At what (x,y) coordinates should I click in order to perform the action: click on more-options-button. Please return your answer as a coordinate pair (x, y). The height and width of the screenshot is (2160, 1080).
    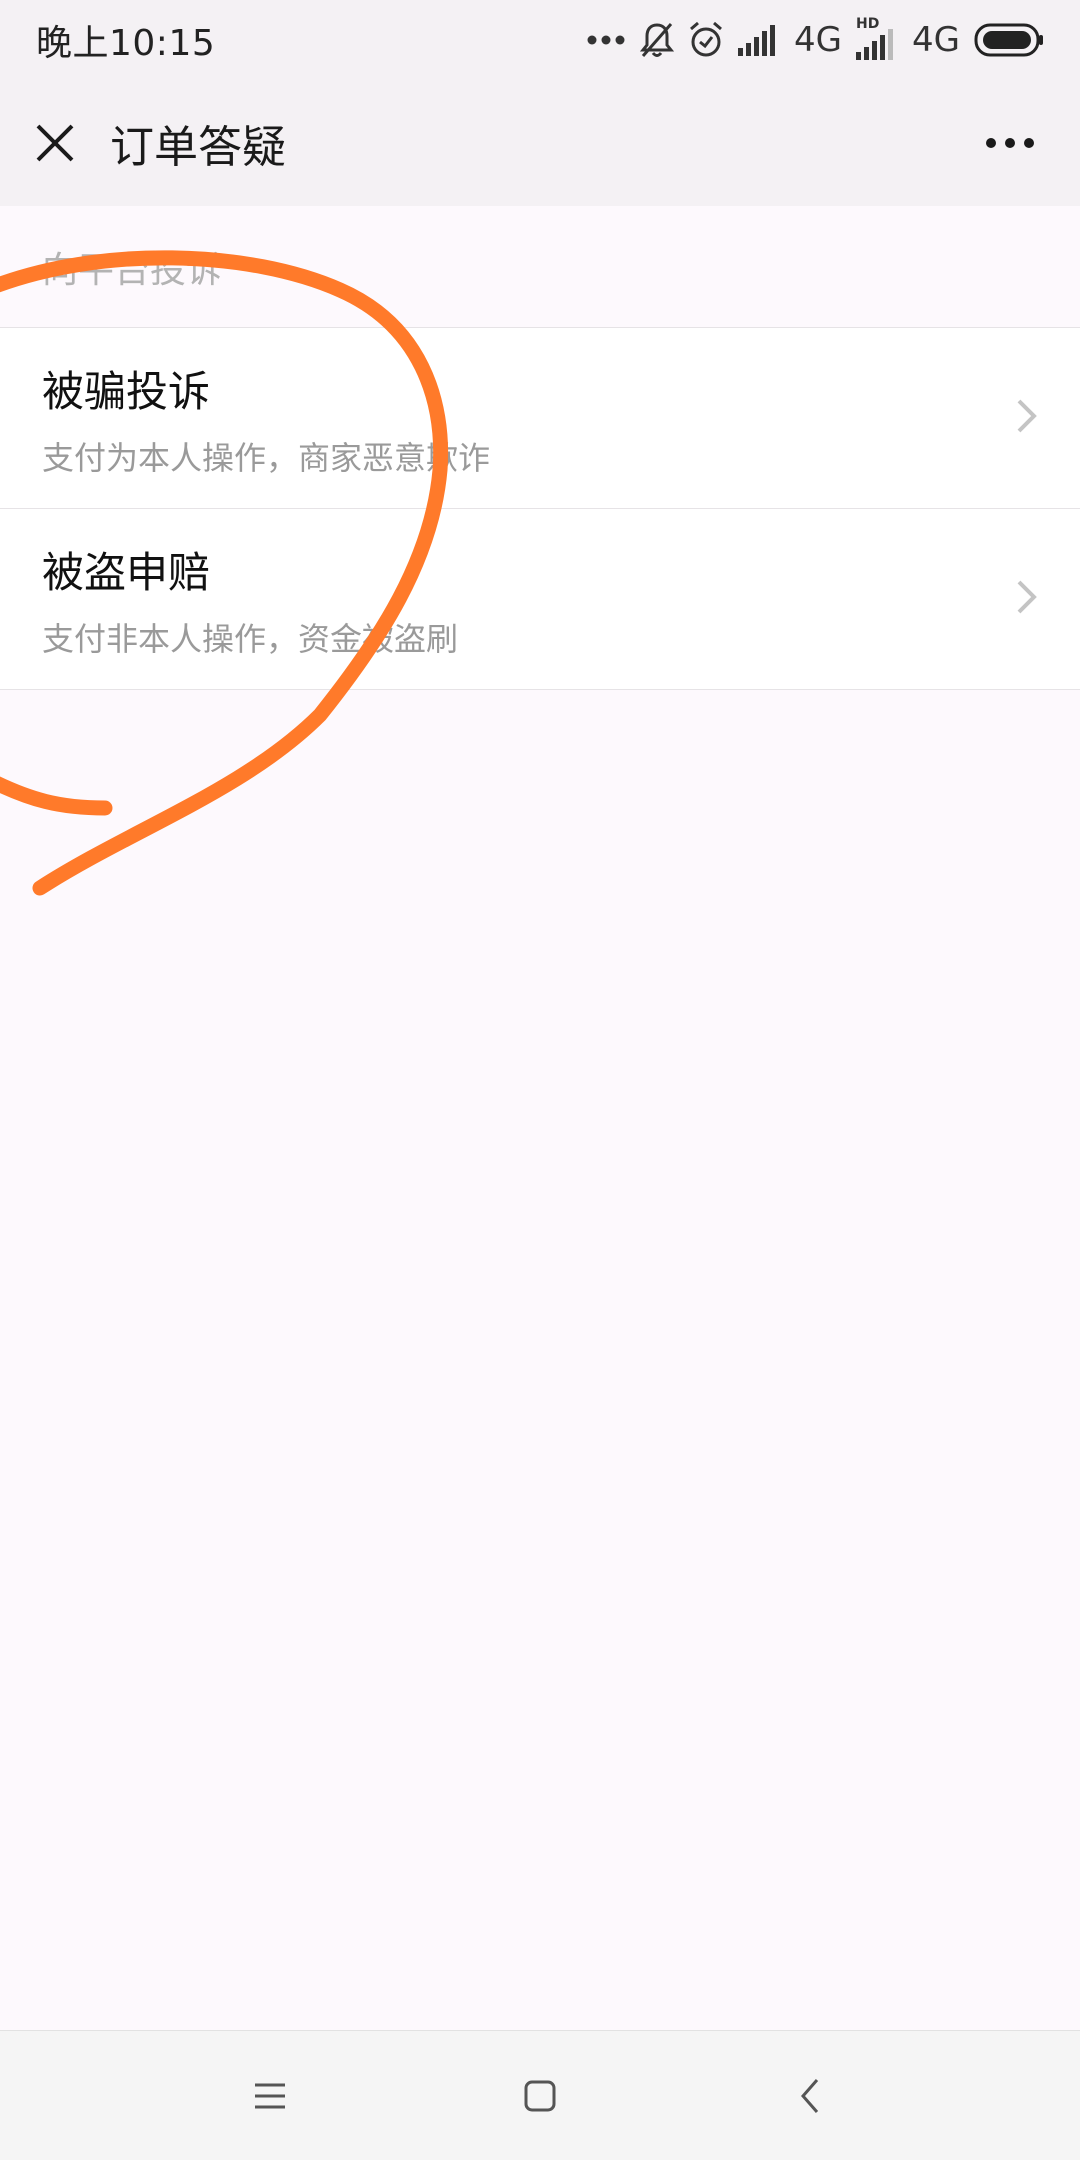
    Looking at the image, I should click on (1010, 143).